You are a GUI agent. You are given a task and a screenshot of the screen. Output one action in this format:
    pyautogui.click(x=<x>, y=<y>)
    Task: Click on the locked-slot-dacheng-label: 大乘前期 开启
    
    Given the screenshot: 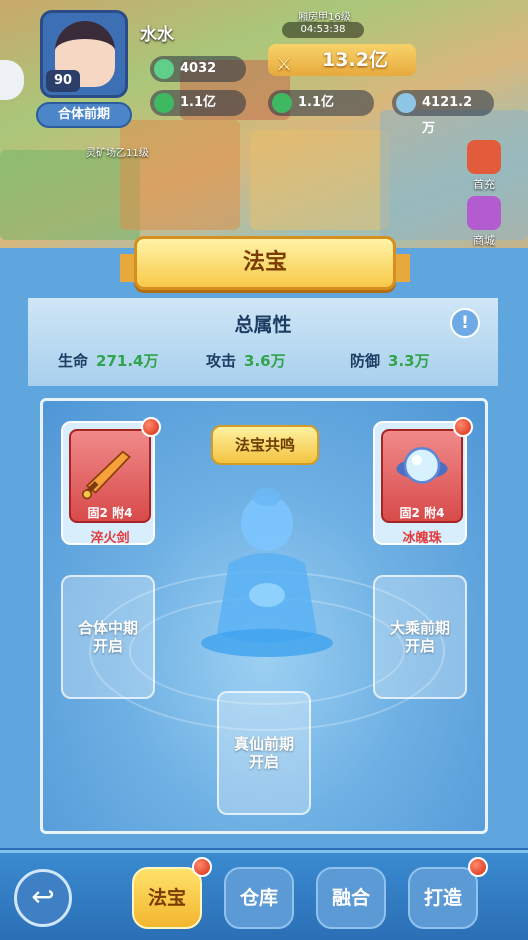 What is the action you would take?
    pyautogui.click(x=419, y=637)
    